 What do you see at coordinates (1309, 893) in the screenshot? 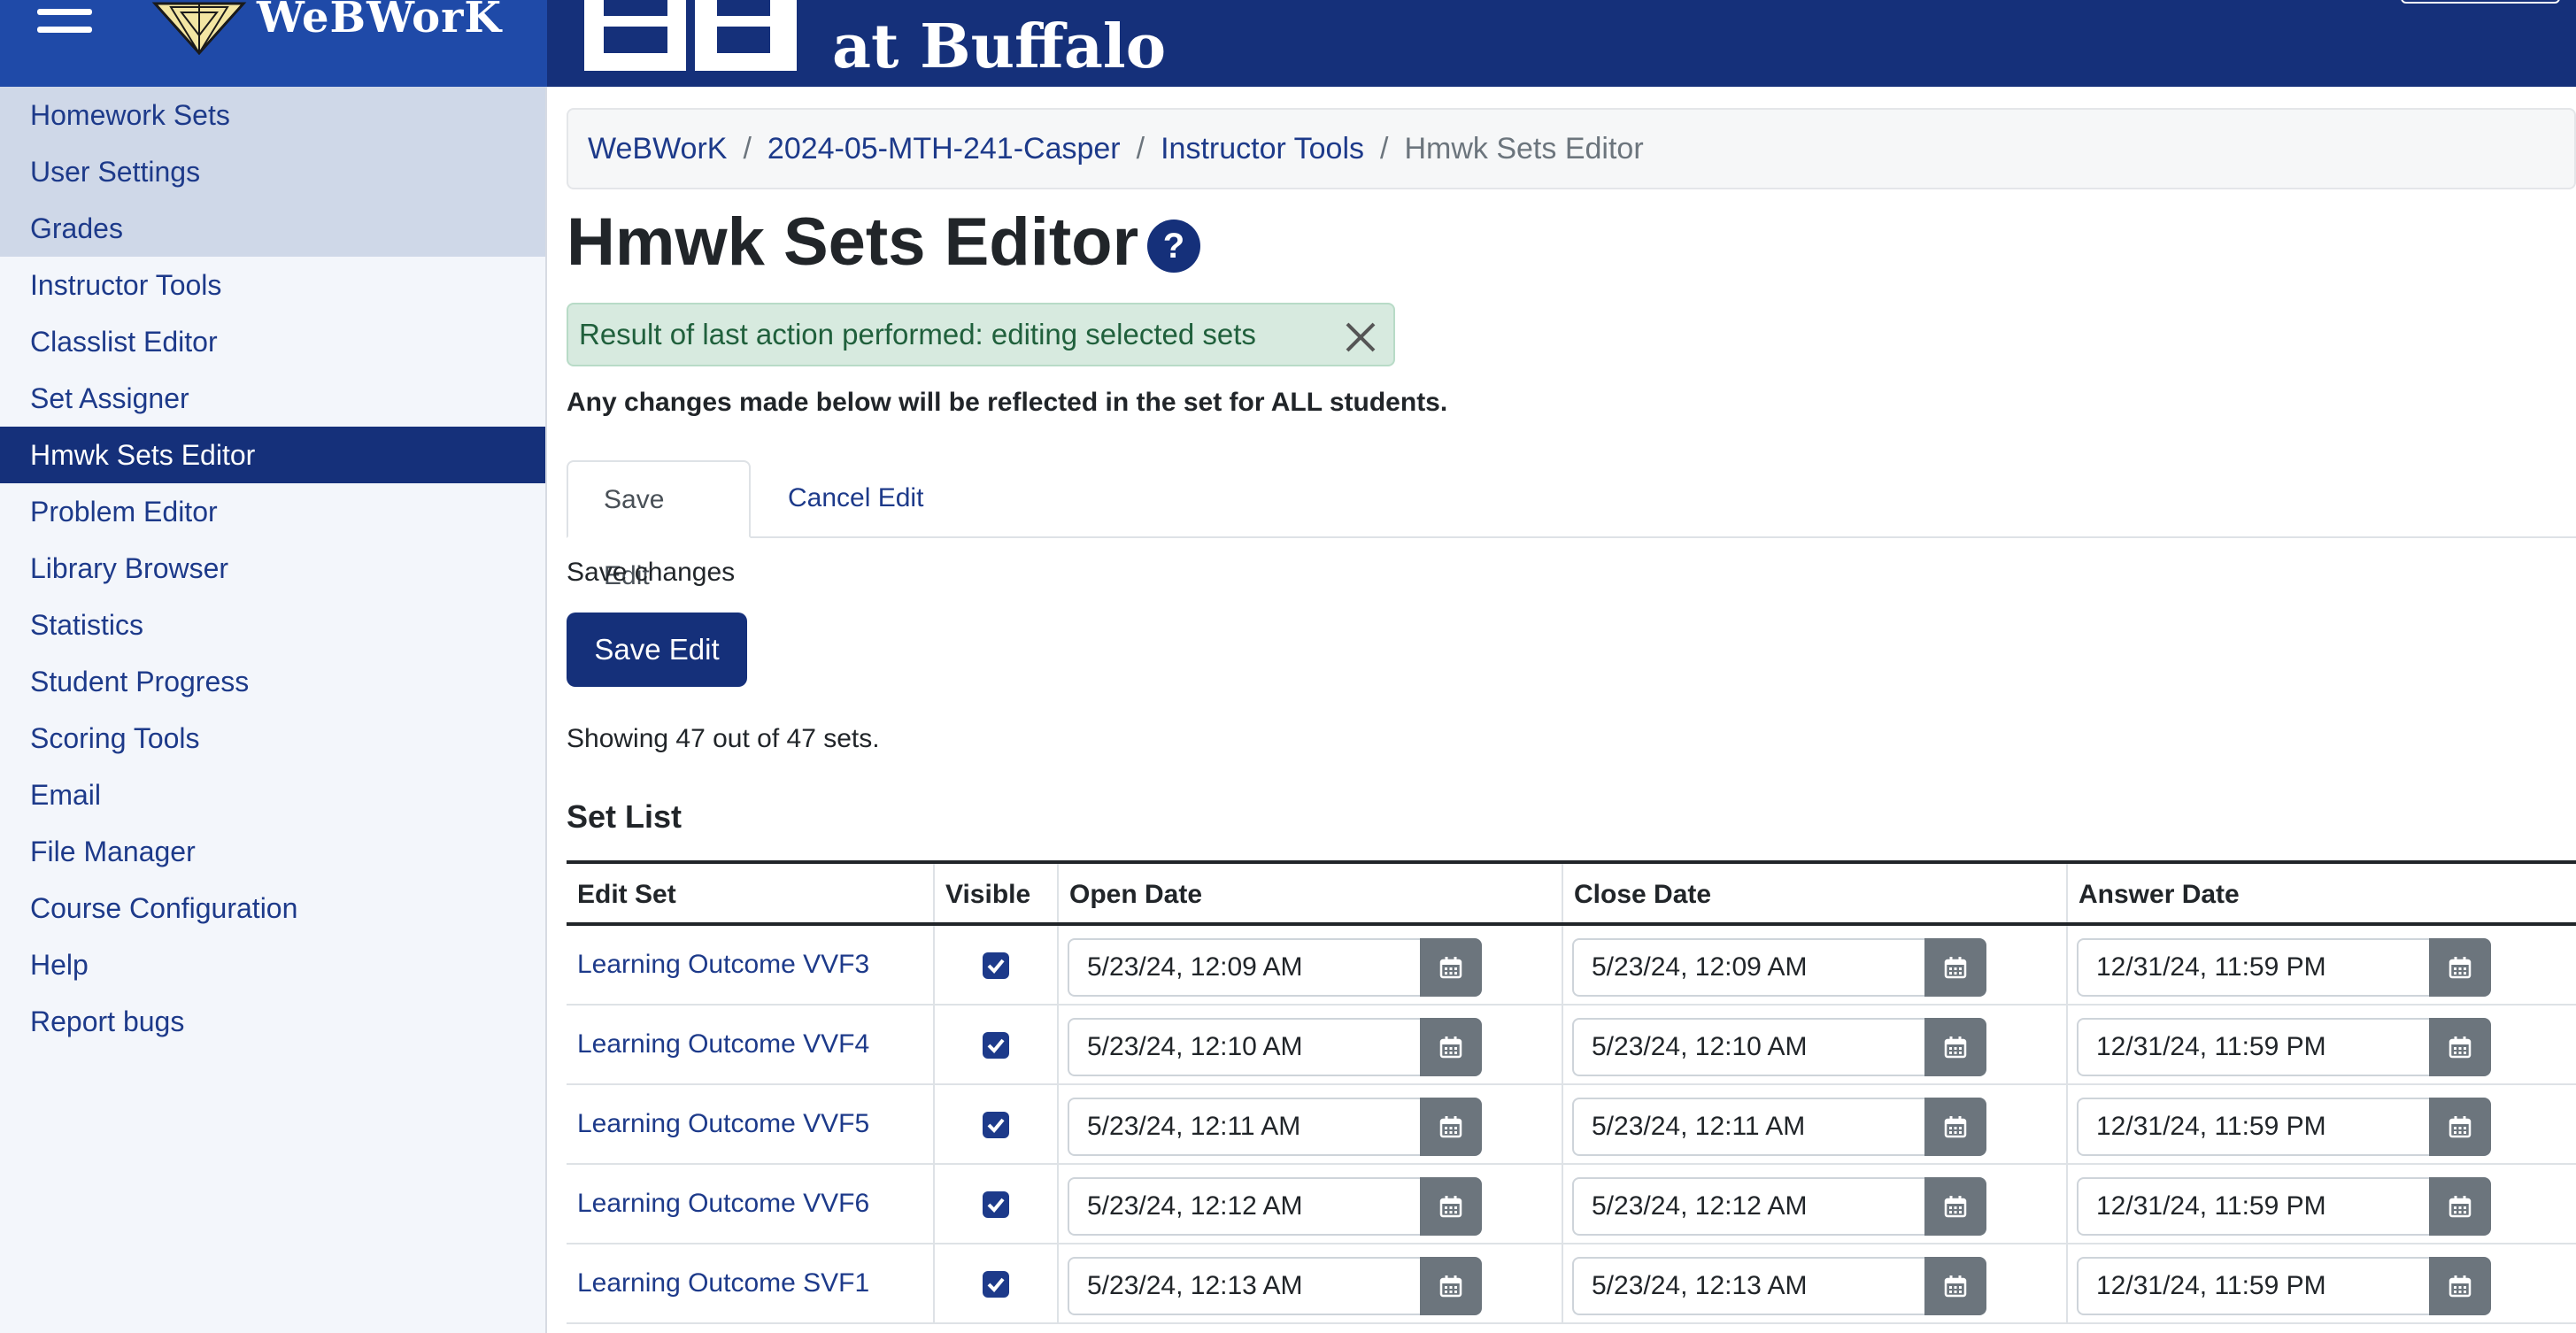
I see `column-header-open-date: Open Date` at bounding box center [1309, 893].